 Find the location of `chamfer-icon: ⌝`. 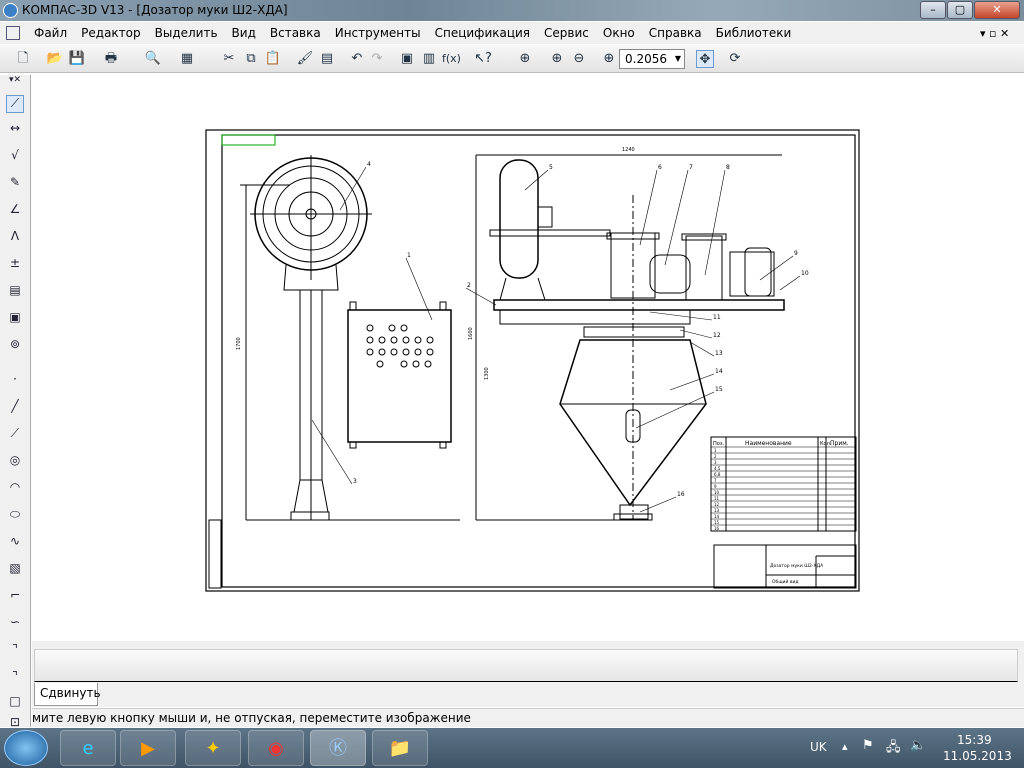

chamfer-icon: ⌝ is located at coordinates (15, 651).